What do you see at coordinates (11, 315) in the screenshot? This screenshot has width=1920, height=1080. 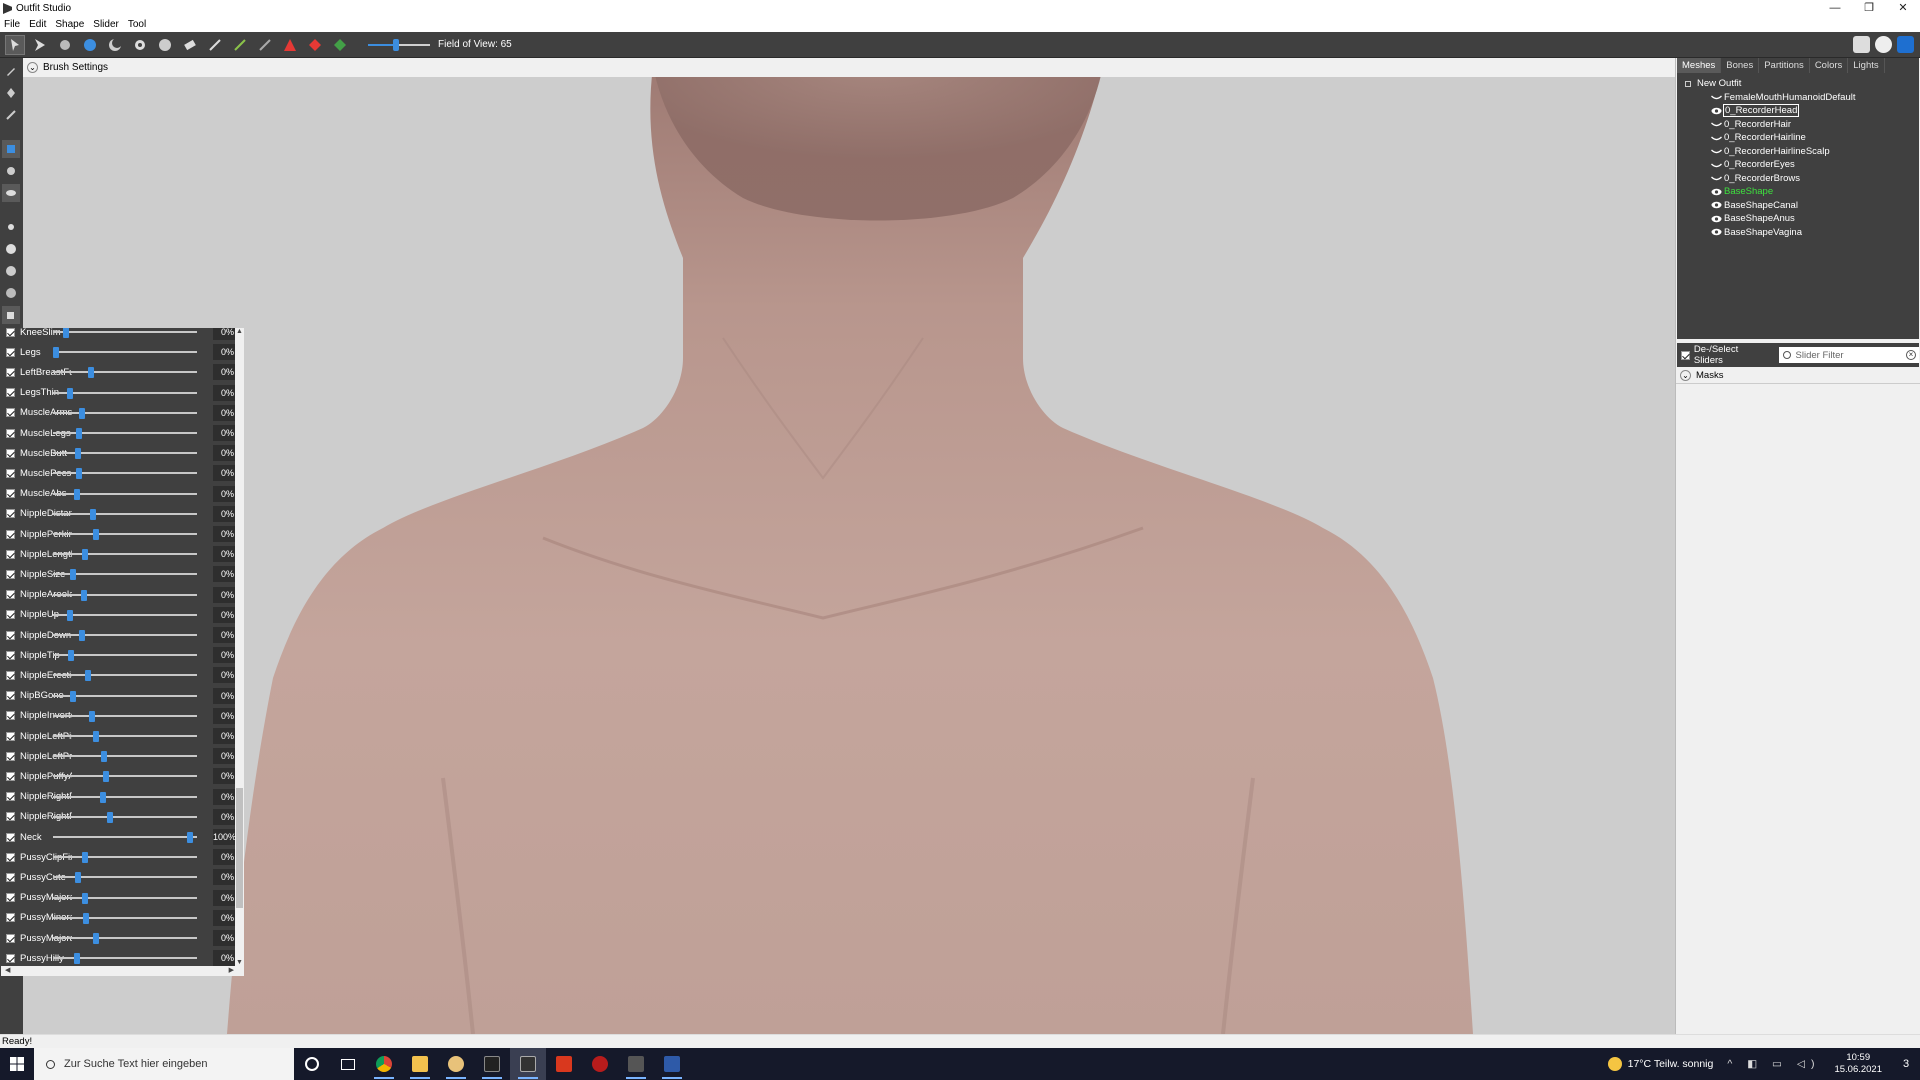 I see `cube-view-button` at bounding box center [11, 315].